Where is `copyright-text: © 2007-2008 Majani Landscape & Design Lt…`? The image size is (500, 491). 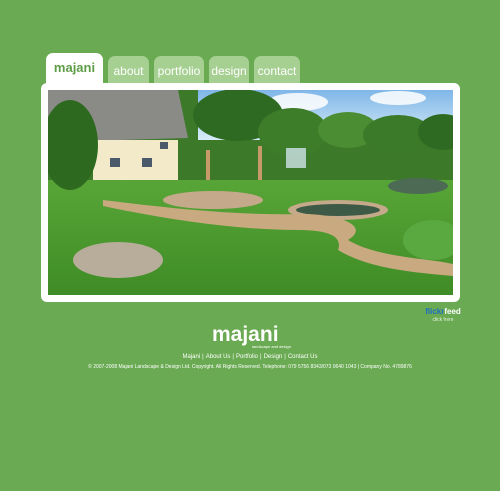
copyright-text: © 2007-2008 Majani Landscape & Design Lt… is located at coordinates (250, 367).